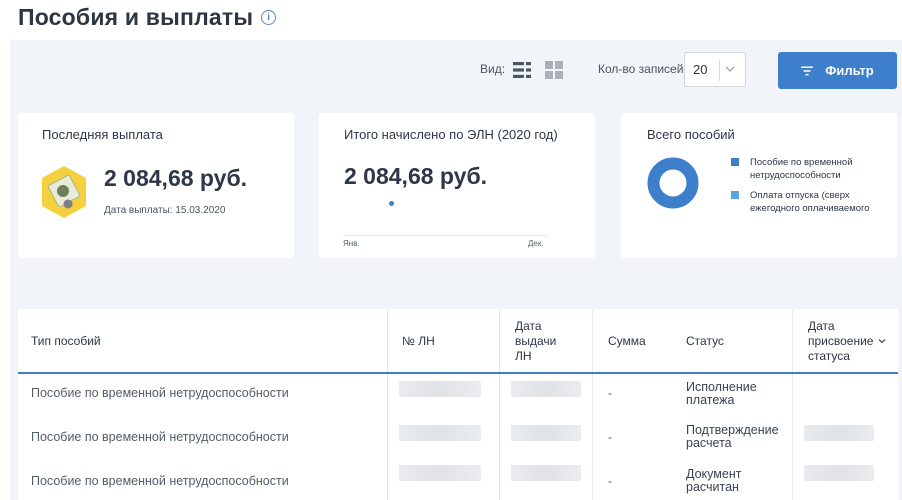 This screenshot has height=500, width=902. I want to click on header-status-date: Дата присвоение статуса, so click(851, 341).